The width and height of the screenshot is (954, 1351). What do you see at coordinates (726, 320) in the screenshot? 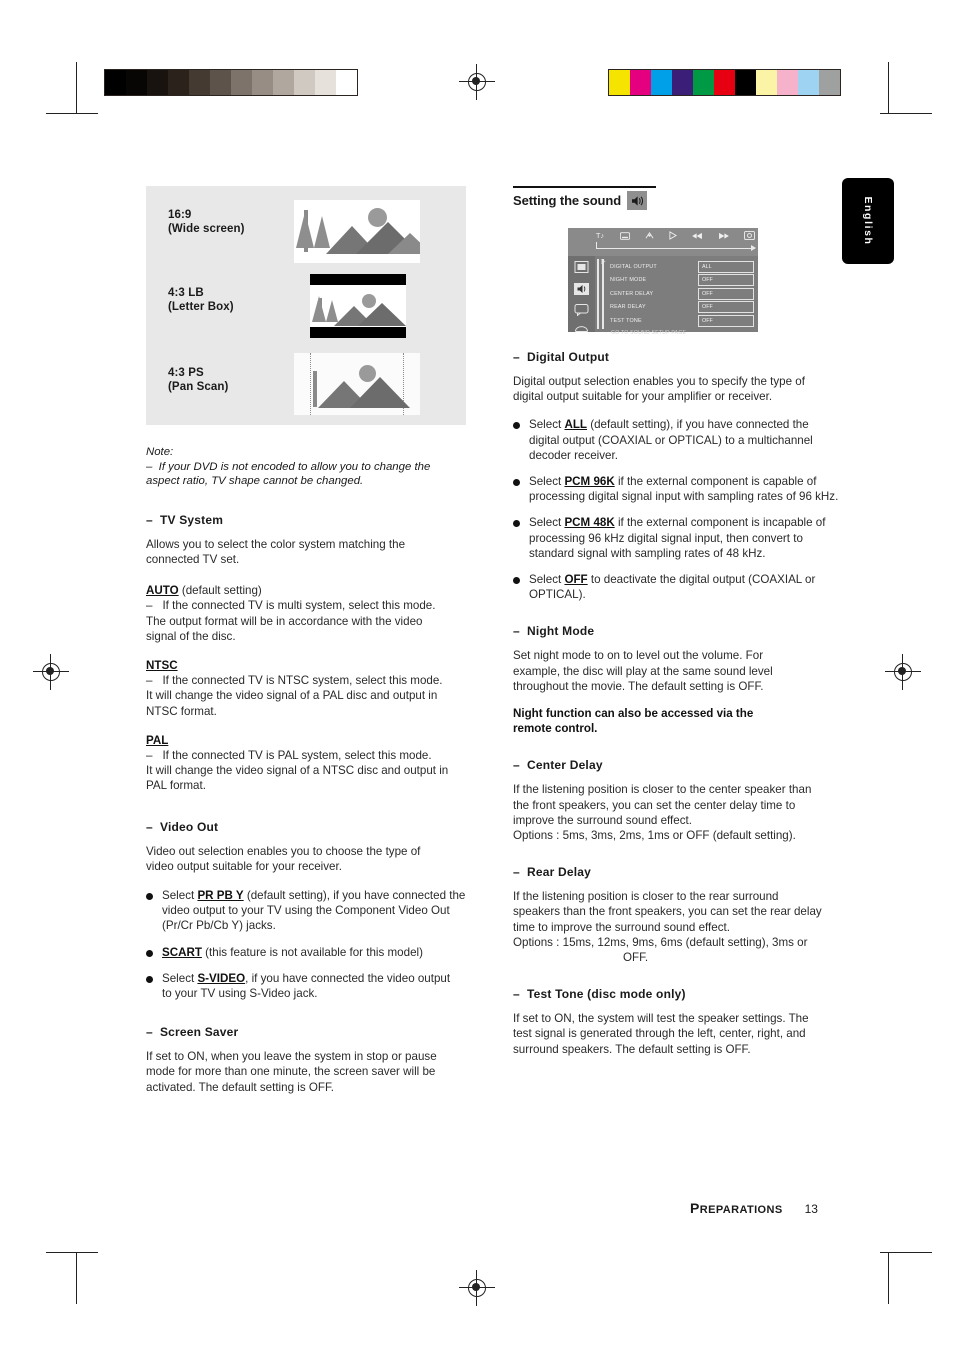
I see `osd-value-test-tone: OFF` at bounding box center [726, 320].